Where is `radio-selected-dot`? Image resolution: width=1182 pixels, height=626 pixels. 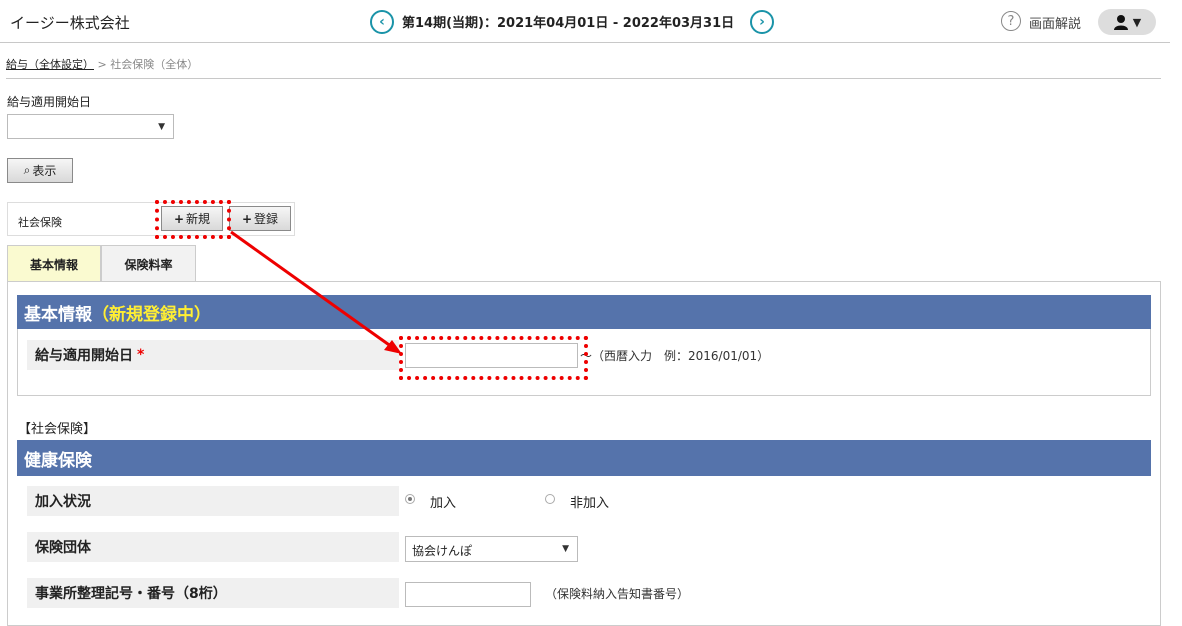
radio-selected-dot is located at coordinates (410, 499).